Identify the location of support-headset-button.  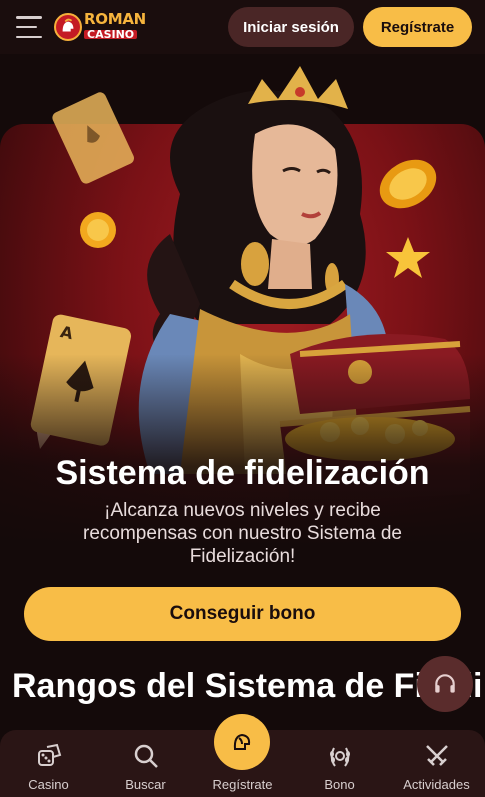
(445, 684).